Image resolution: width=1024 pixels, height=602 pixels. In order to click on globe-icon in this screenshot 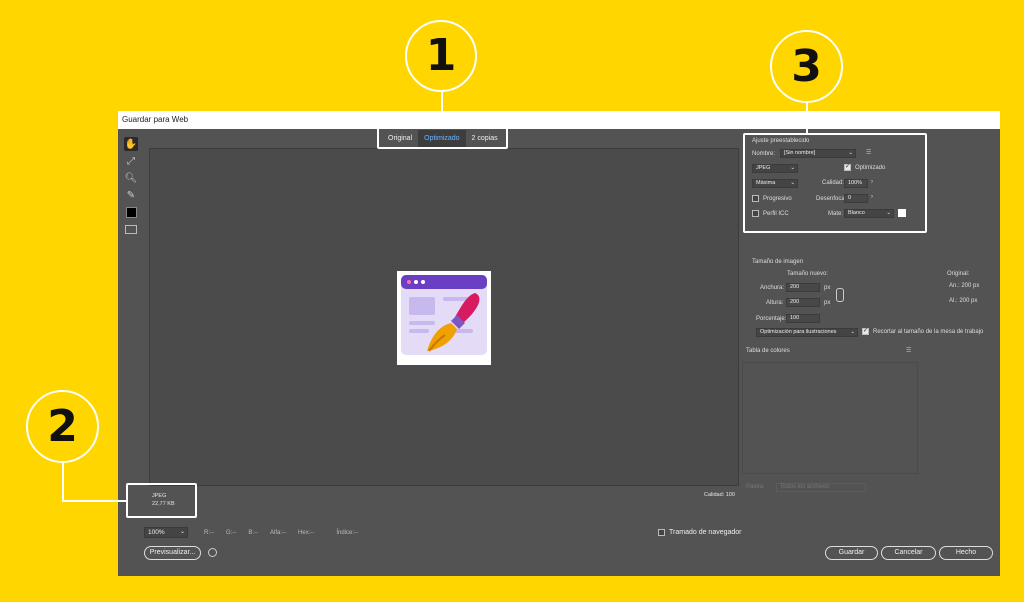, I will do `click(212, 552)`.